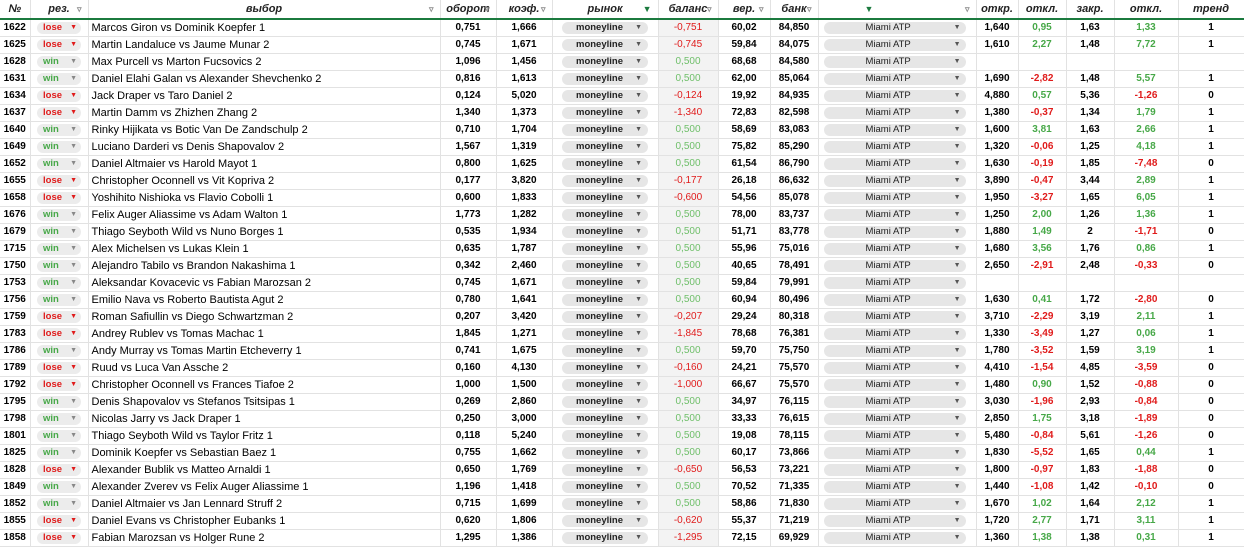 The image size is (1244, 550). I want to click on cell-selection: Felix Auger Aliassime vs Adam Walton 1, so click(264, 215).